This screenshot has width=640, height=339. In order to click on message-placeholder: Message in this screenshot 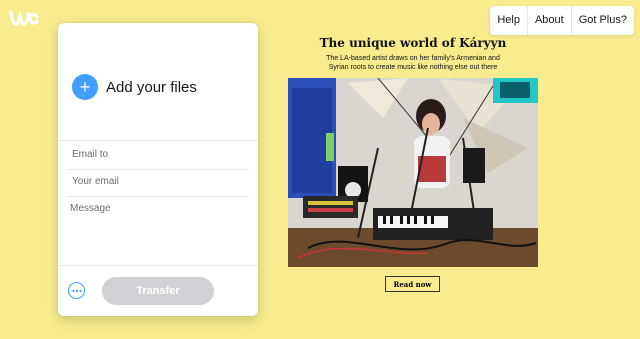, I will do `click(90, 208)`.